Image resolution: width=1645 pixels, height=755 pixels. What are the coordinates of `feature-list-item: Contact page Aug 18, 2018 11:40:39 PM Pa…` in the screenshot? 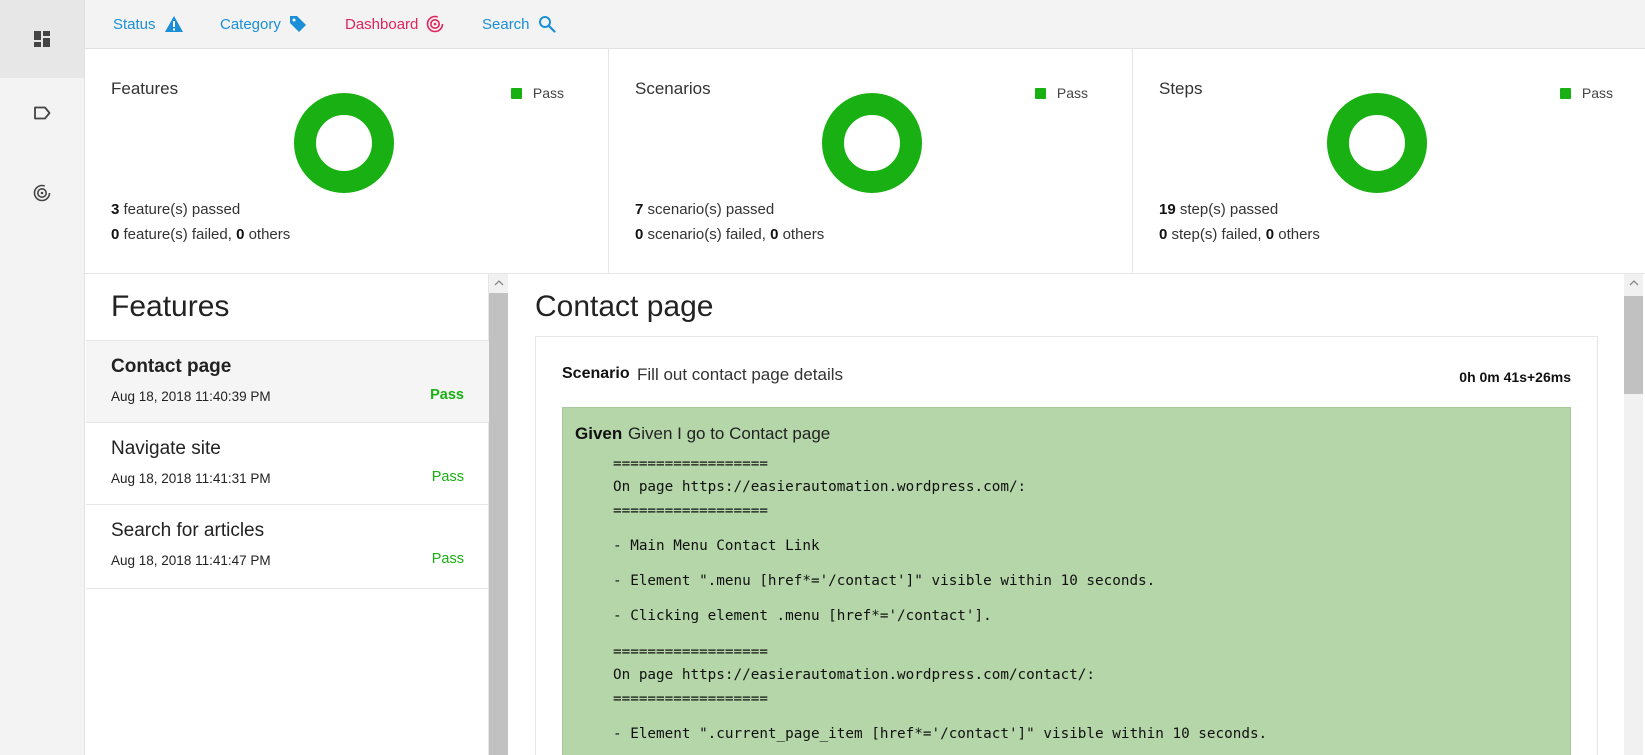 It's located at (287, 381).